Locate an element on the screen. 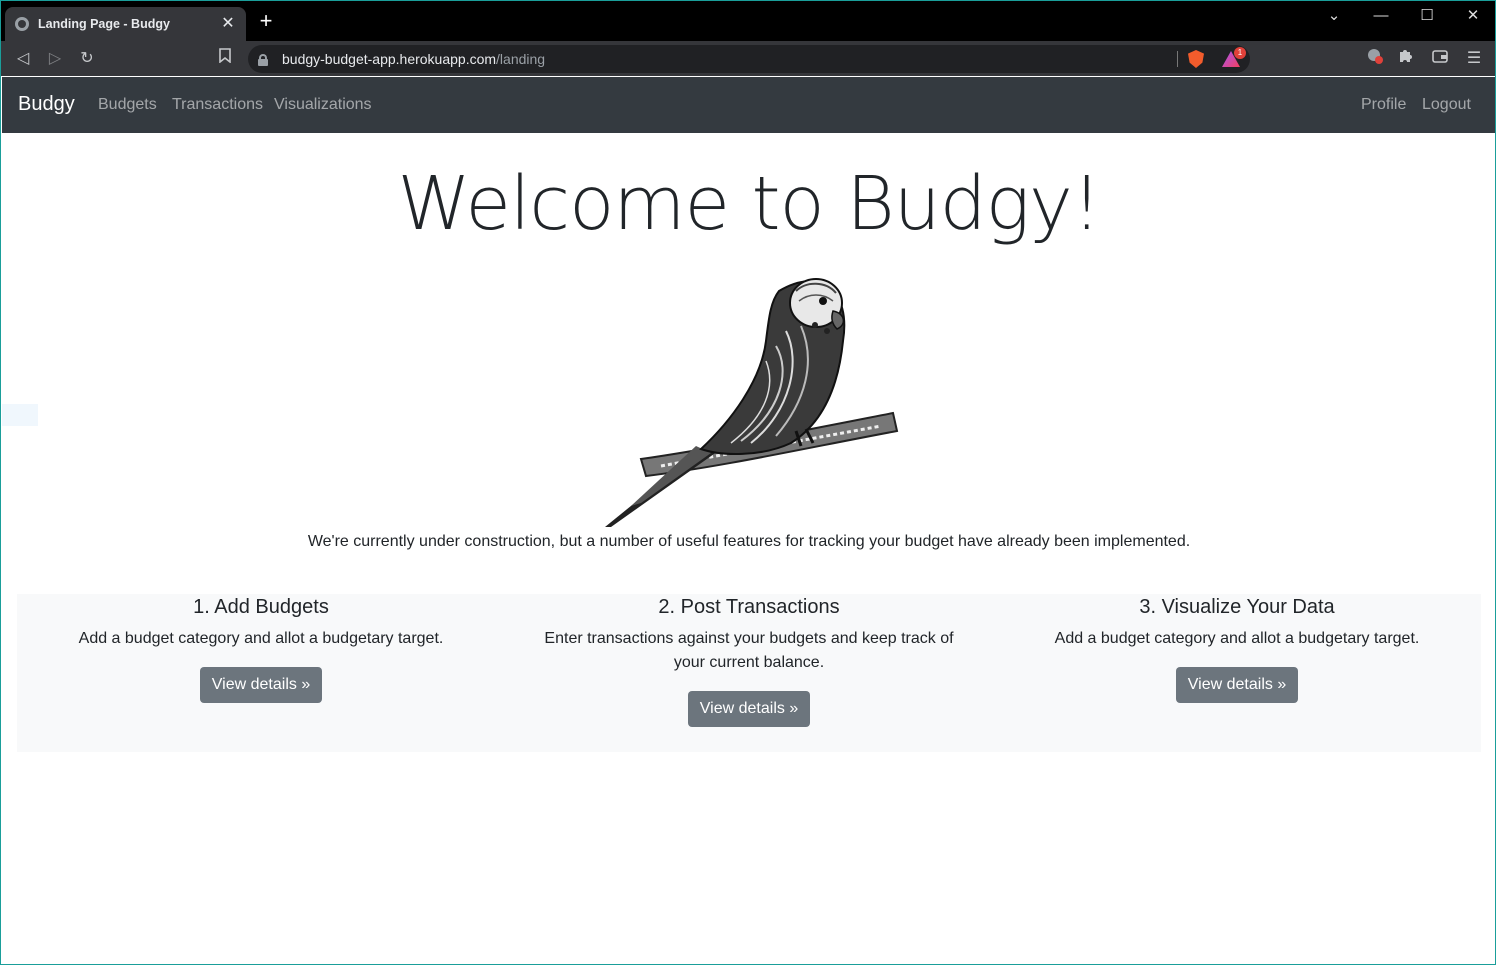  side-marker is located at coordinates (20, 415).